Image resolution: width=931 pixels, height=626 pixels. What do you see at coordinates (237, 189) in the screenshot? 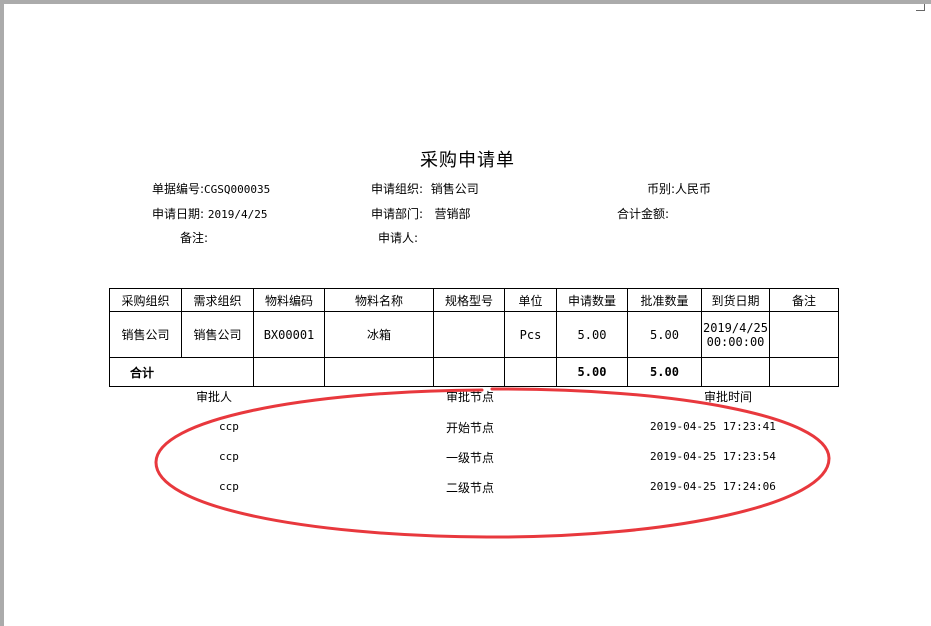
I see `doc-no-value: CGSQ000035` at bounding box center [237, 189].